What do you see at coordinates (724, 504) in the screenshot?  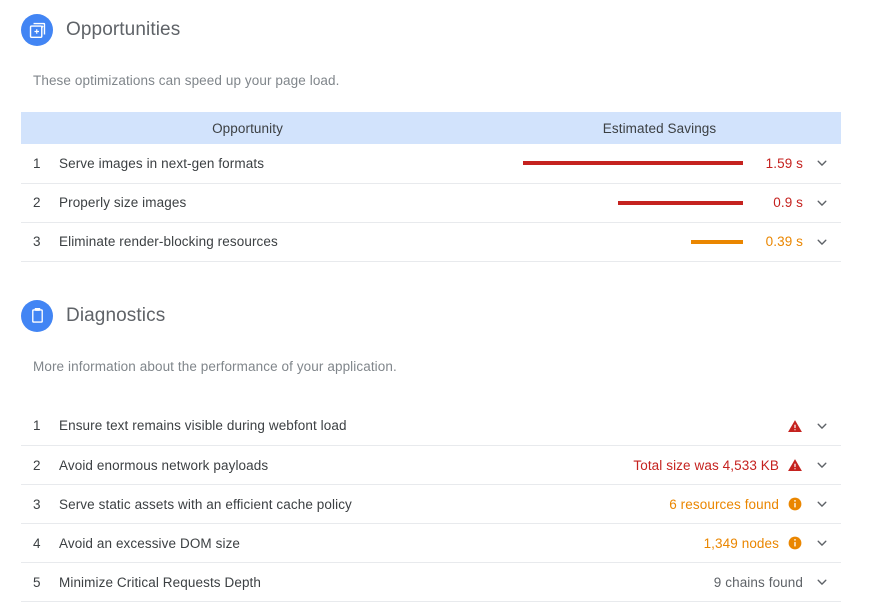 I see `diagnostic-value: 6 resources found` at bounding box center [724, 504].